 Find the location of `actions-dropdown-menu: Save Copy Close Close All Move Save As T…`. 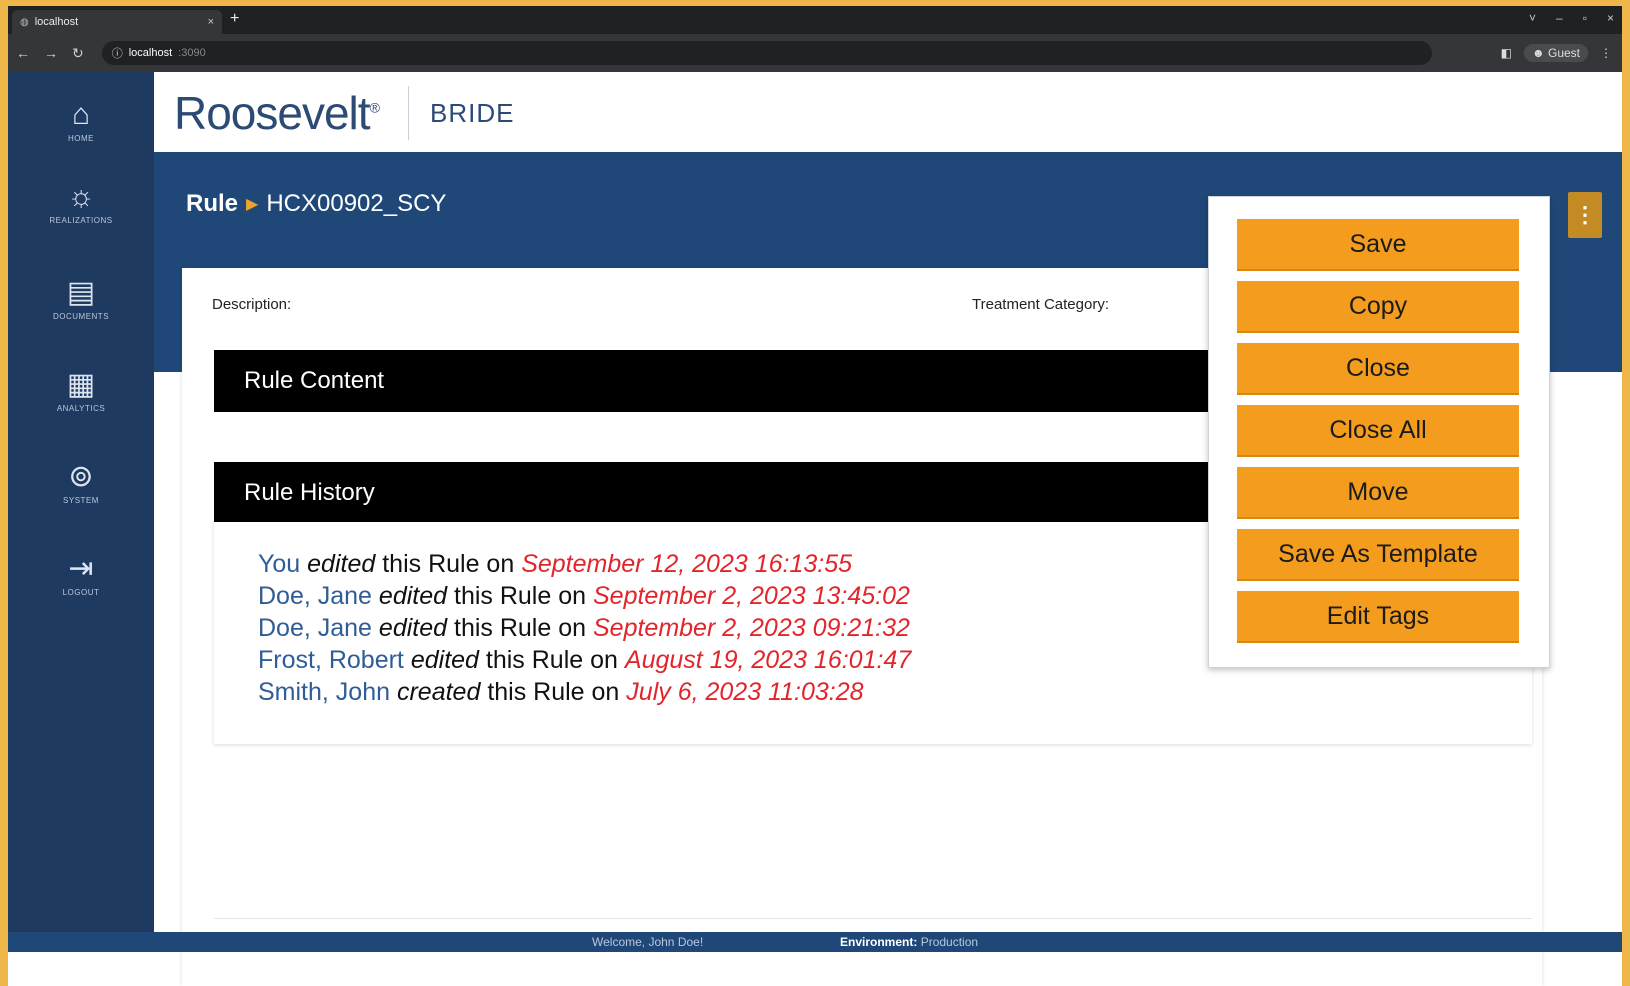

actions-dropdown-menu: Save Copy Close Close All Move Save As T… is located at coordinates (1379, 432).